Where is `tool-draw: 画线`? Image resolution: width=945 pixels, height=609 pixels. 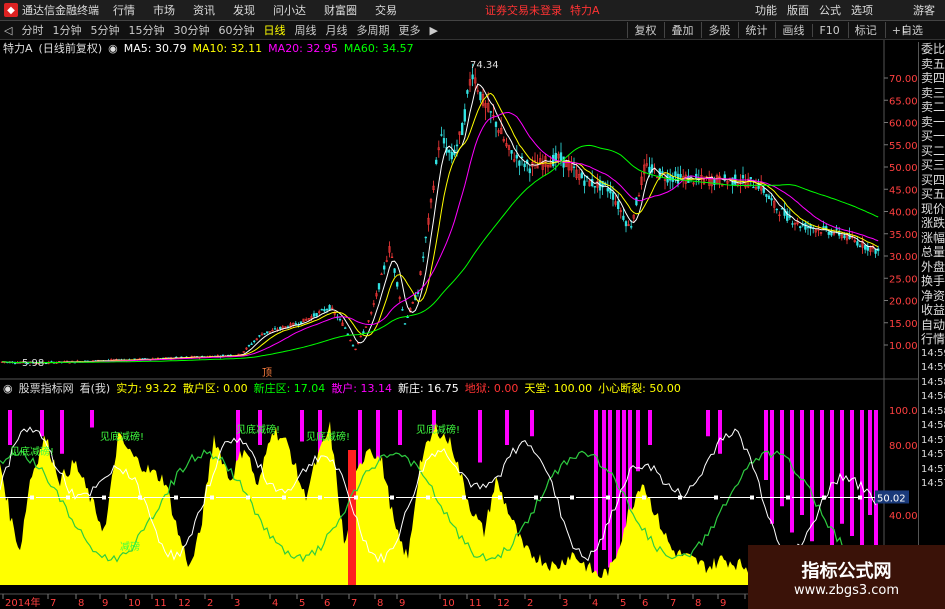
tool-draw: 画线 is located at coordinates (789, 30).